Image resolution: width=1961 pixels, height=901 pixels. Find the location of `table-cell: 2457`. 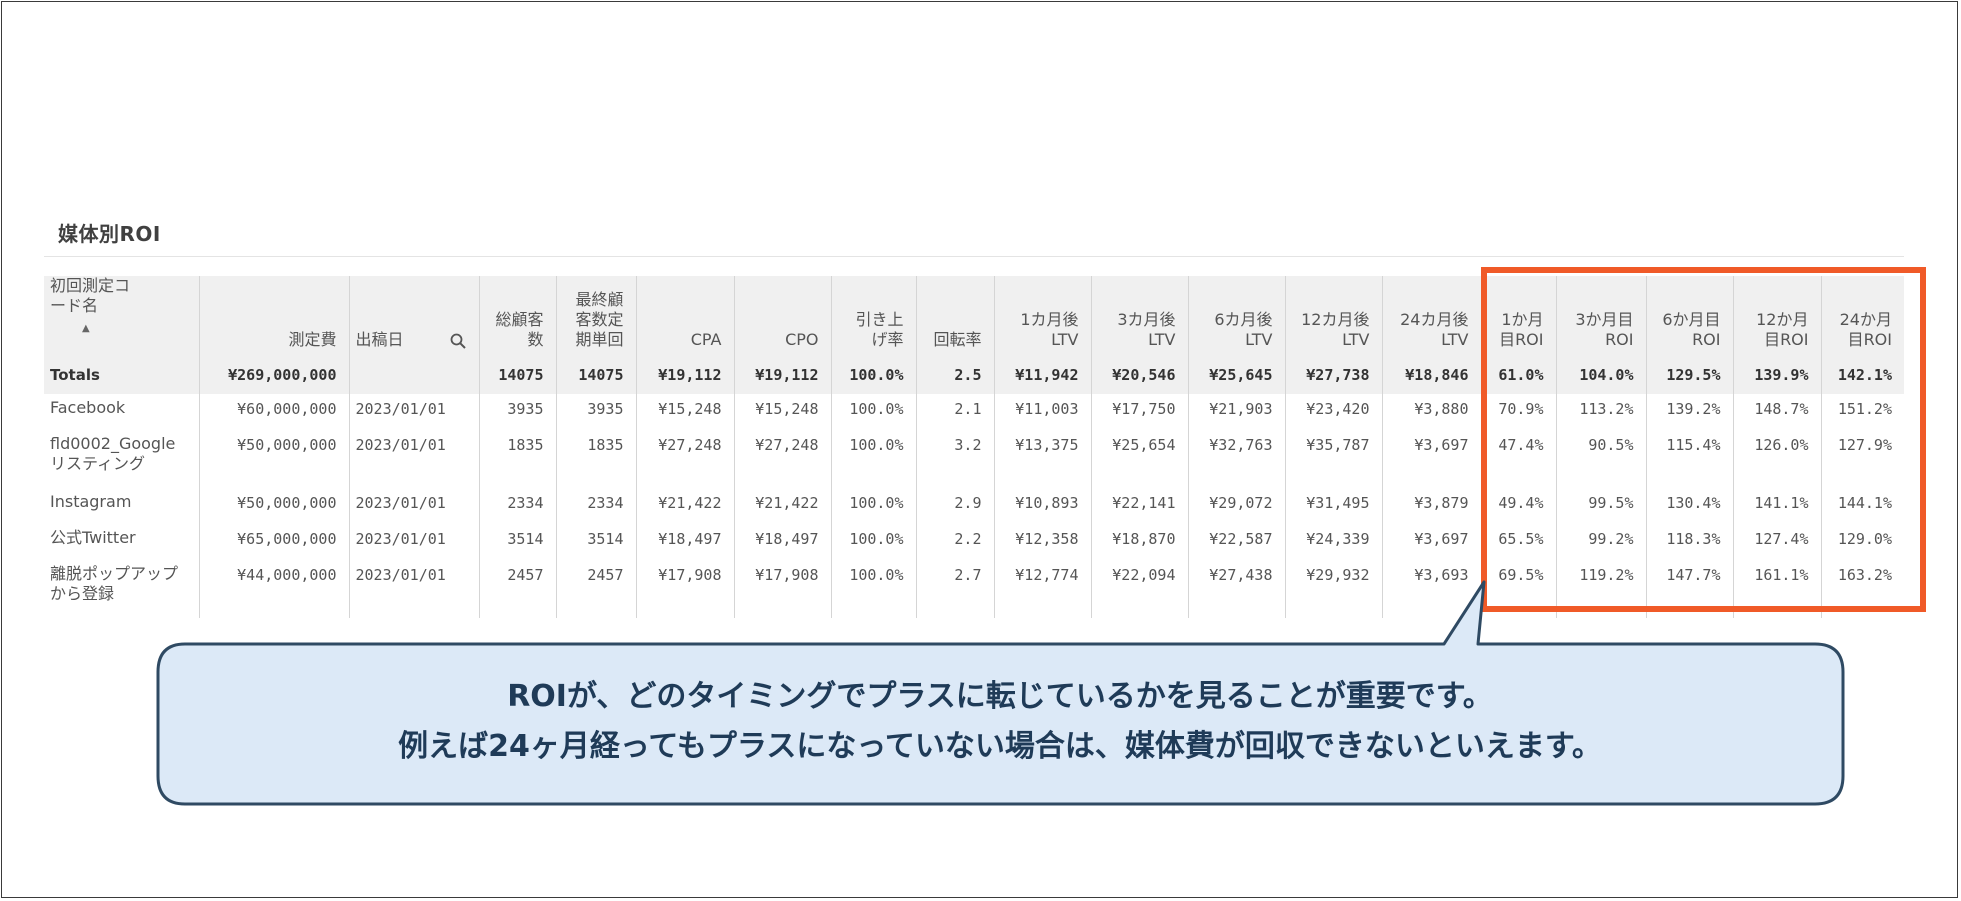

table-cell: 2457 is located at coordinates (518, 589).